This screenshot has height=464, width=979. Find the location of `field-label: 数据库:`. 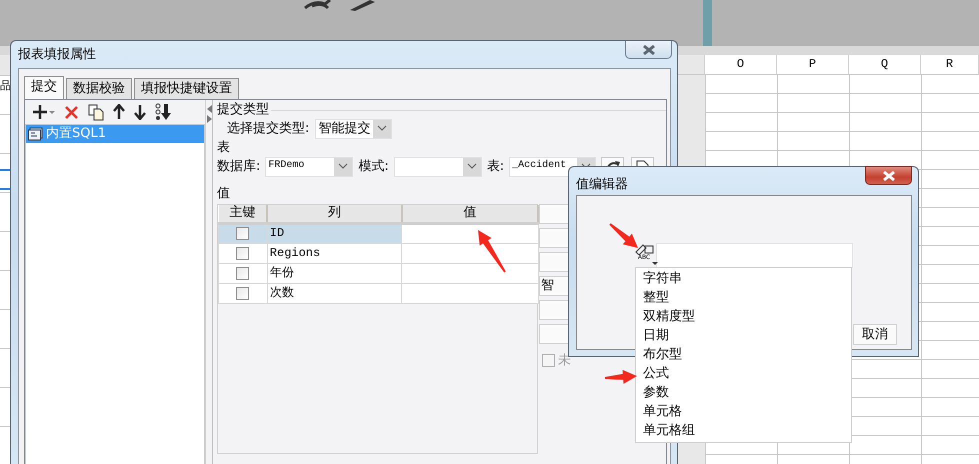

field-label: 数据库: is located at coordinates (238, 167).